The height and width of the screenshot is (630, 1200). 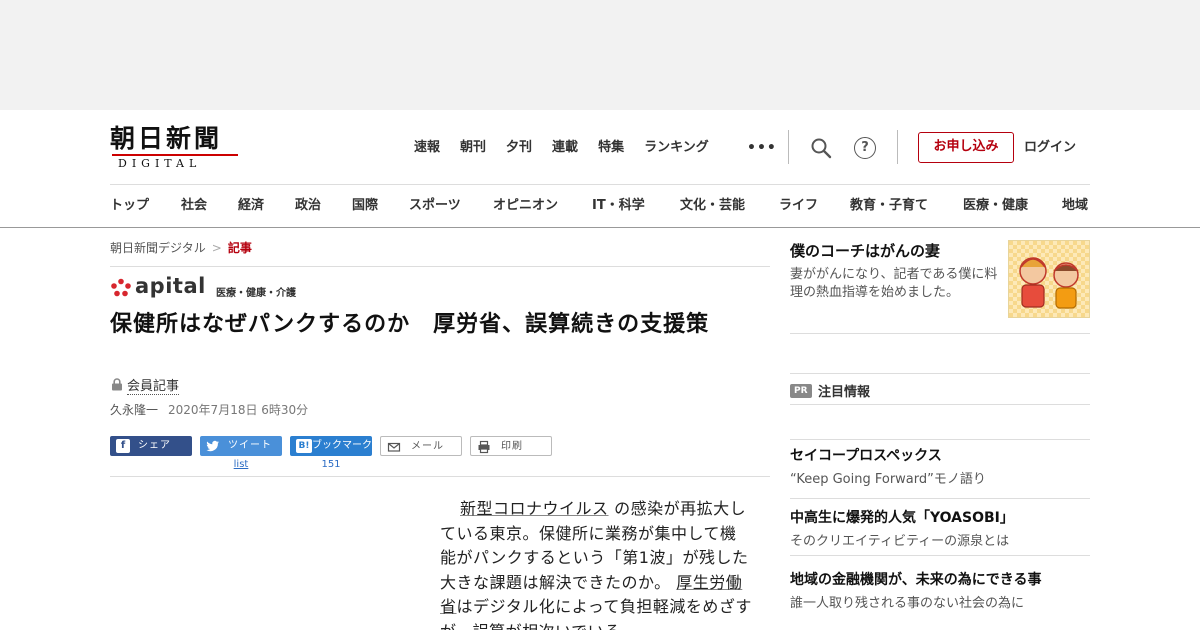 What do you see at coordinates (160, 163) in the screenshot?
I see `logo-sub: DIGITAL` at bounding box center [160, 163].